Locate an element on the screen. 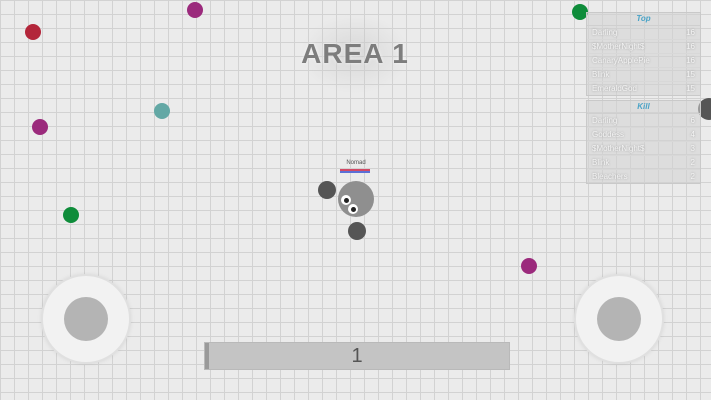 Image resolution: width=711 pixels, height=400 pixels. food-dot-green is located at coordinates (71, 215).